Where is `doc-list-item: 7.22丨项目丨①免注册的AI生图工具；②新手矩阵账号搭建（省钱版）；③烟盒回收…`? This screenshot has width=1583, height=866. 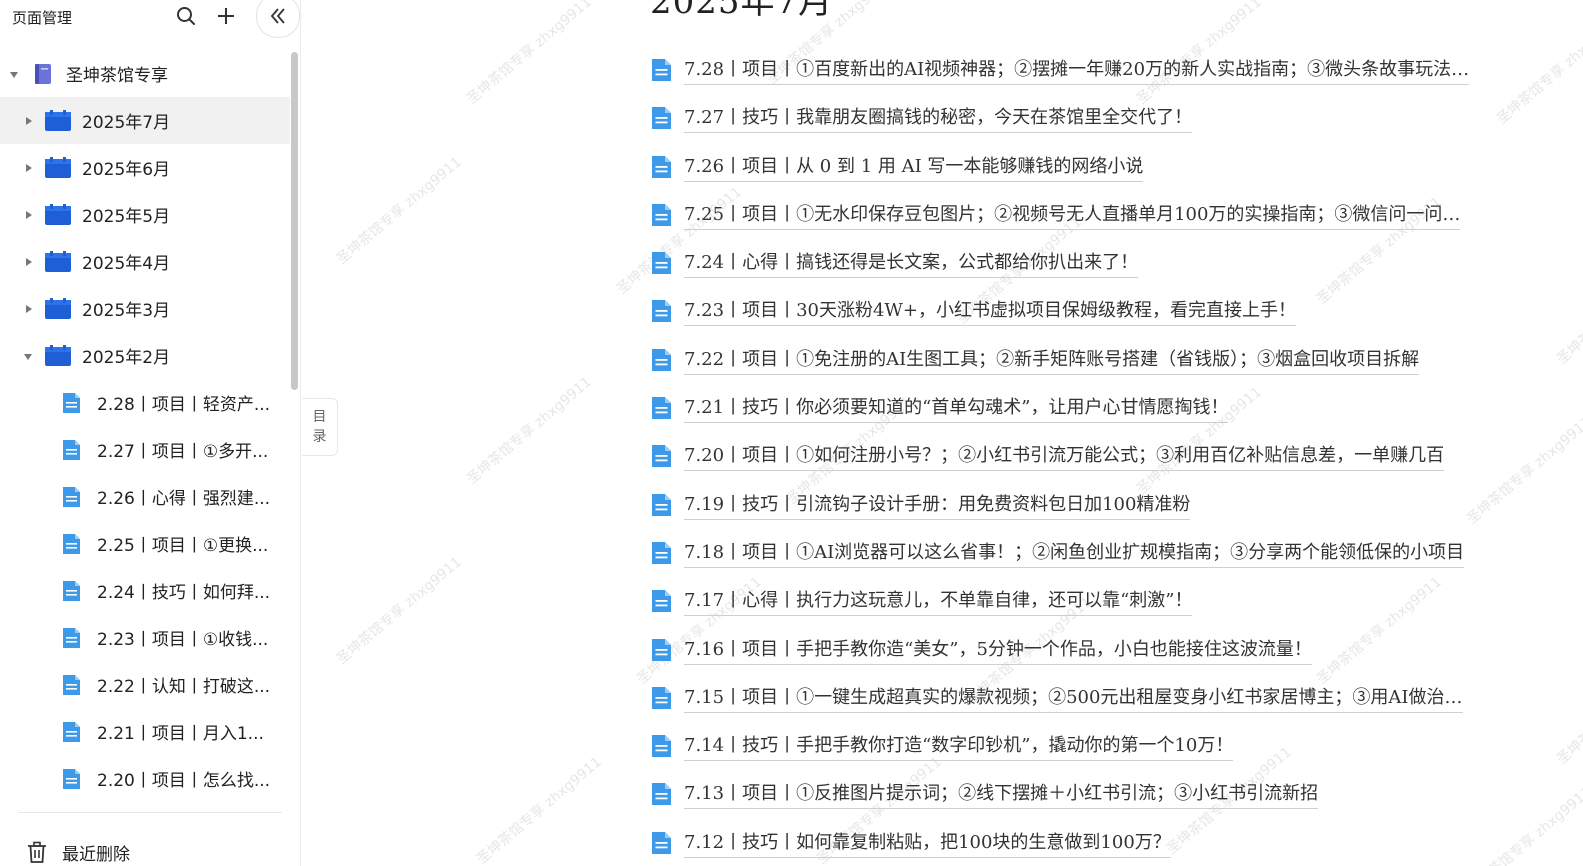 doc-list-item: 7.22丨项目丨①免注册的AI生图工具；②新手矩阵账号搭建（省钱版）；③烟盒回收… is located at coordinates (1102, 360).